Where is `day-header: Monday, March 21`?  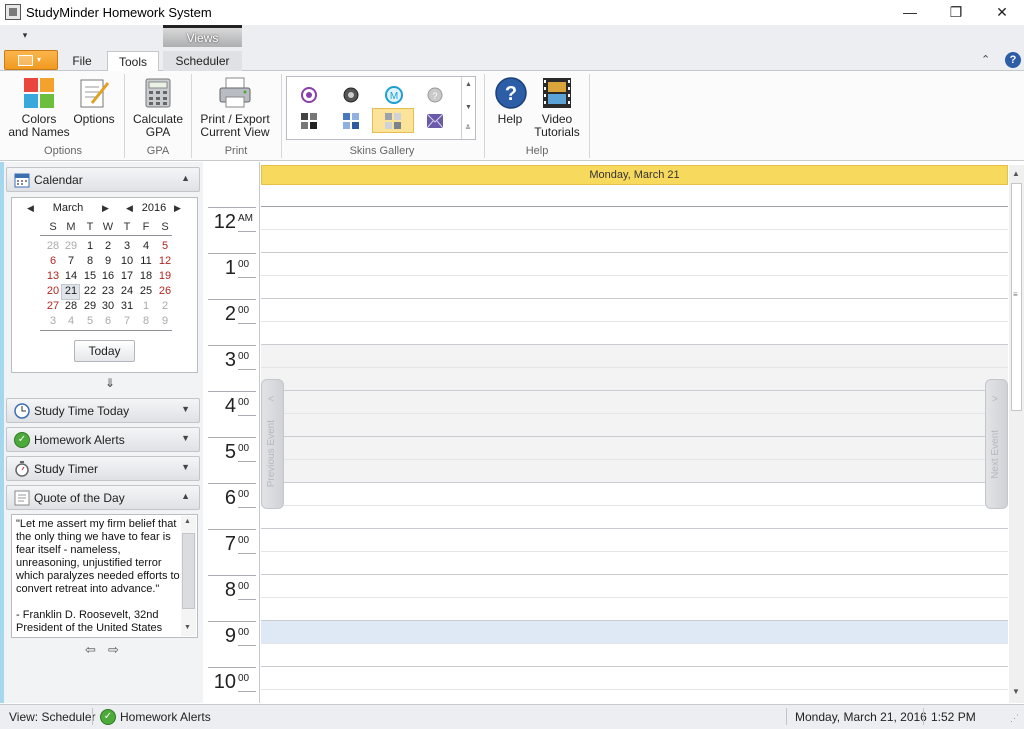 day-header: Monday, March 21 is located at coordinates (634, 175).